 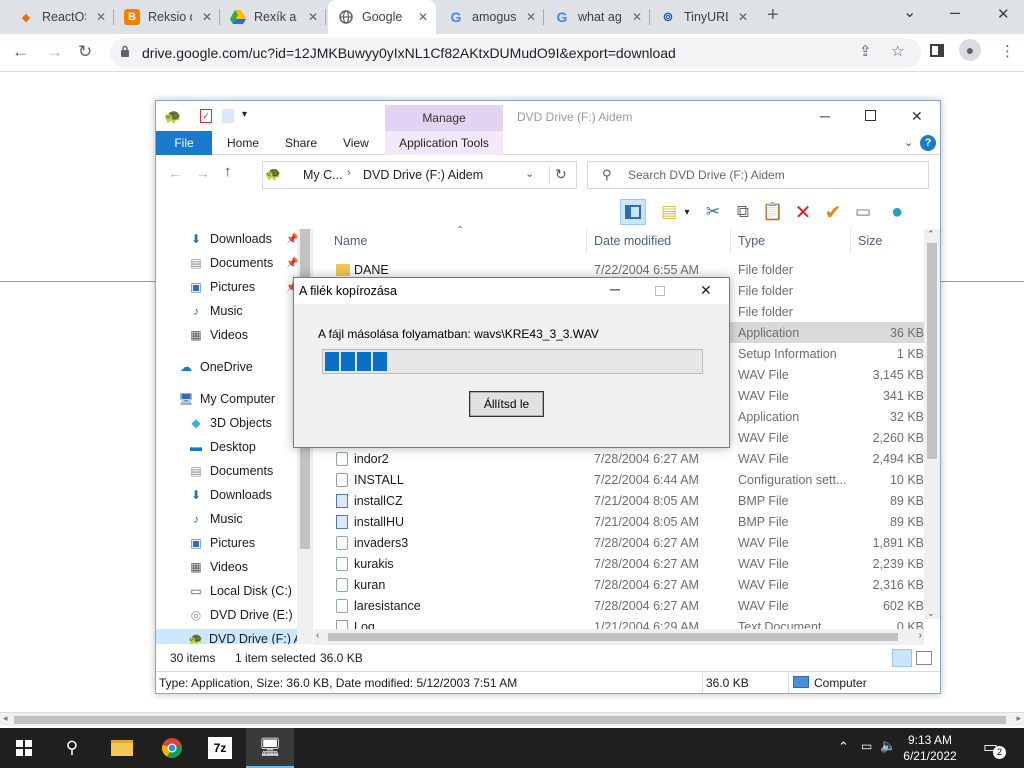 I want to click on quick-access-dropdown-icon: ▾, so click(x=244, y=114).